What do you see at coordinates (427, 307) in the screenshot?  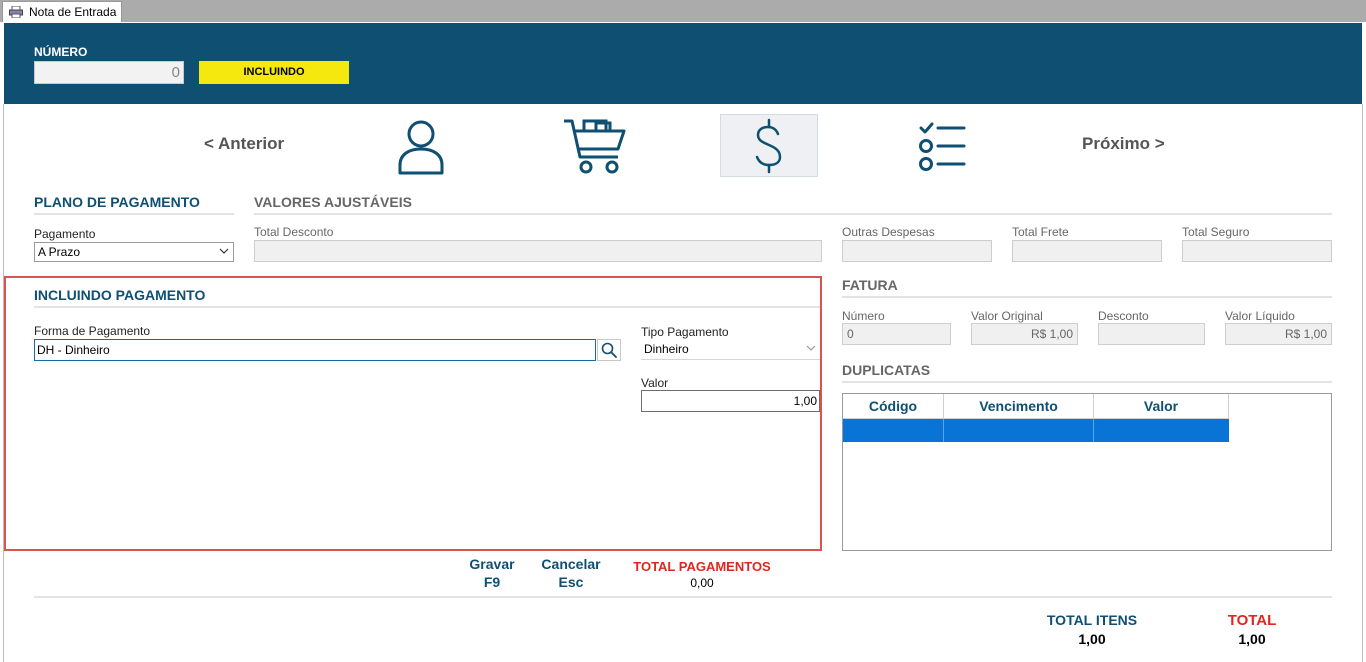 I see `incluindo-divider` at bounding box center [427, 307].